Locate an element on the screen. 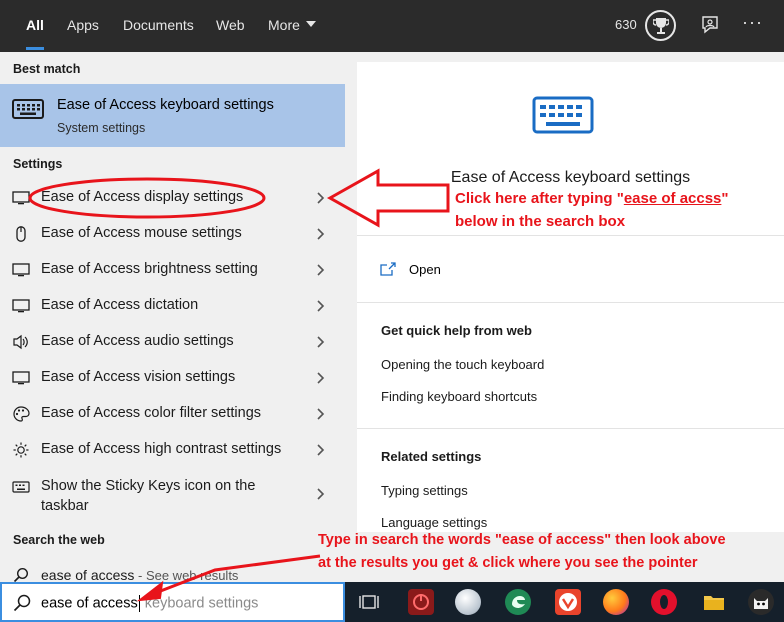  tab-documents: Documents is located at coordinates (158, 26).